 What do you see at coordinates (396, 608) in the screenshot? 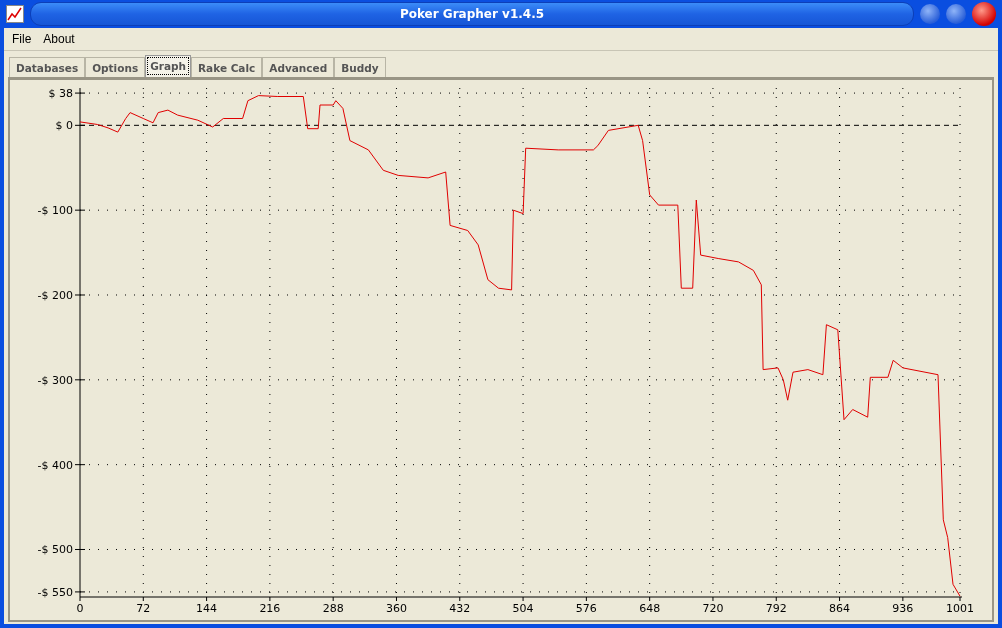
I see `x-tick-label: 360` at bounding box center [396, 608].